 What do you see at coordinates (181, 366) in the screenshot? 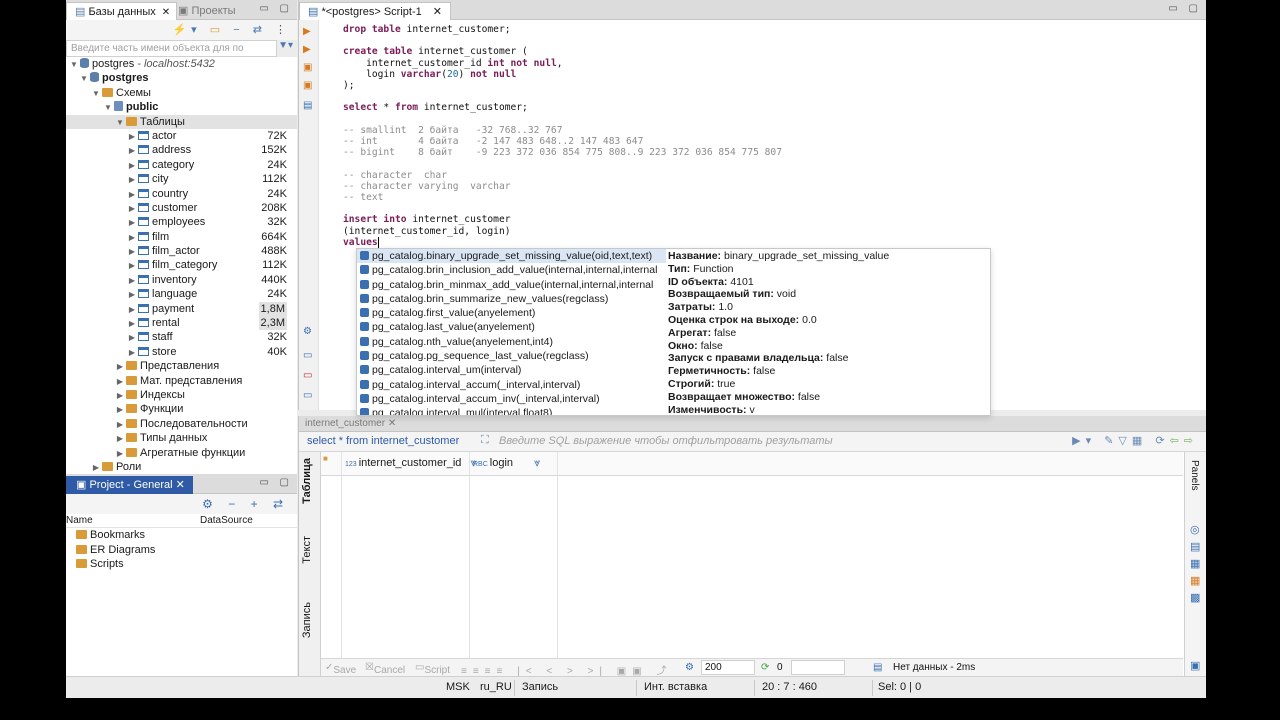
I see `tree-folder-item: ▶ Представления` at bounding box center [181, 366].